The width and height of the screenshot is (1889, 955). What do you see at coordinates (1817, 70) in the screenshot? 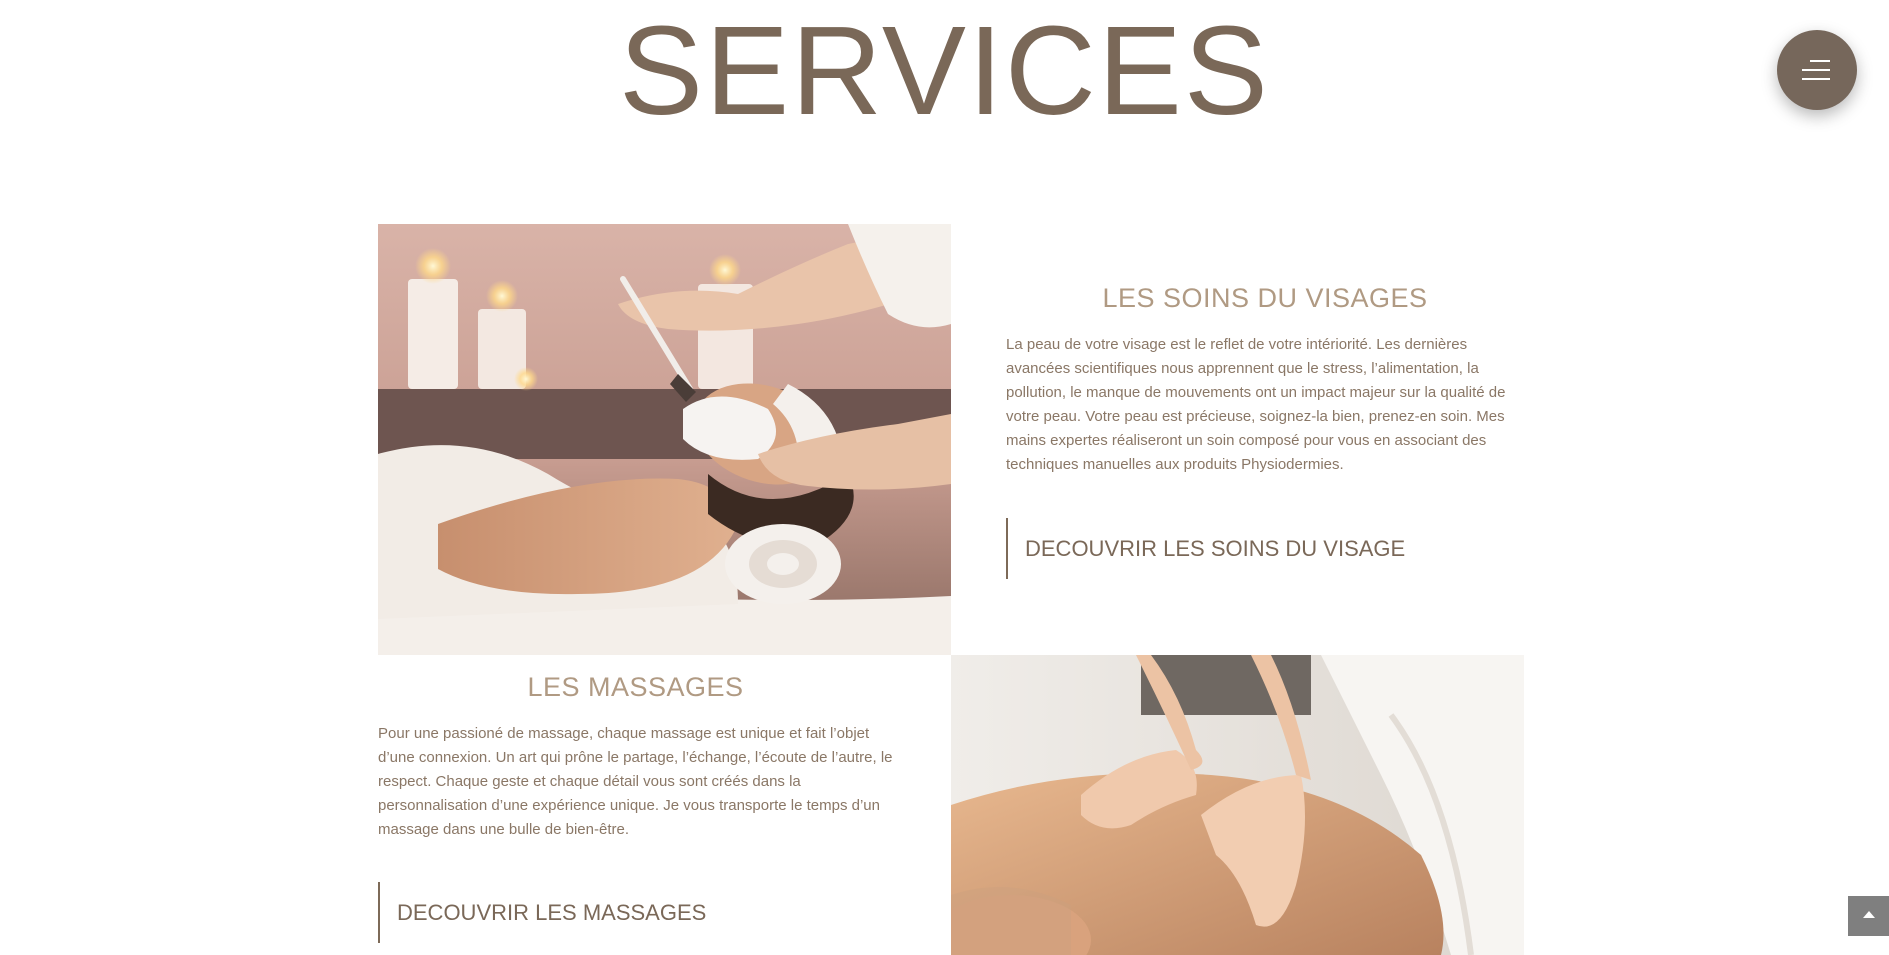
I see `menu-button` at bounding box center [1817, 70].